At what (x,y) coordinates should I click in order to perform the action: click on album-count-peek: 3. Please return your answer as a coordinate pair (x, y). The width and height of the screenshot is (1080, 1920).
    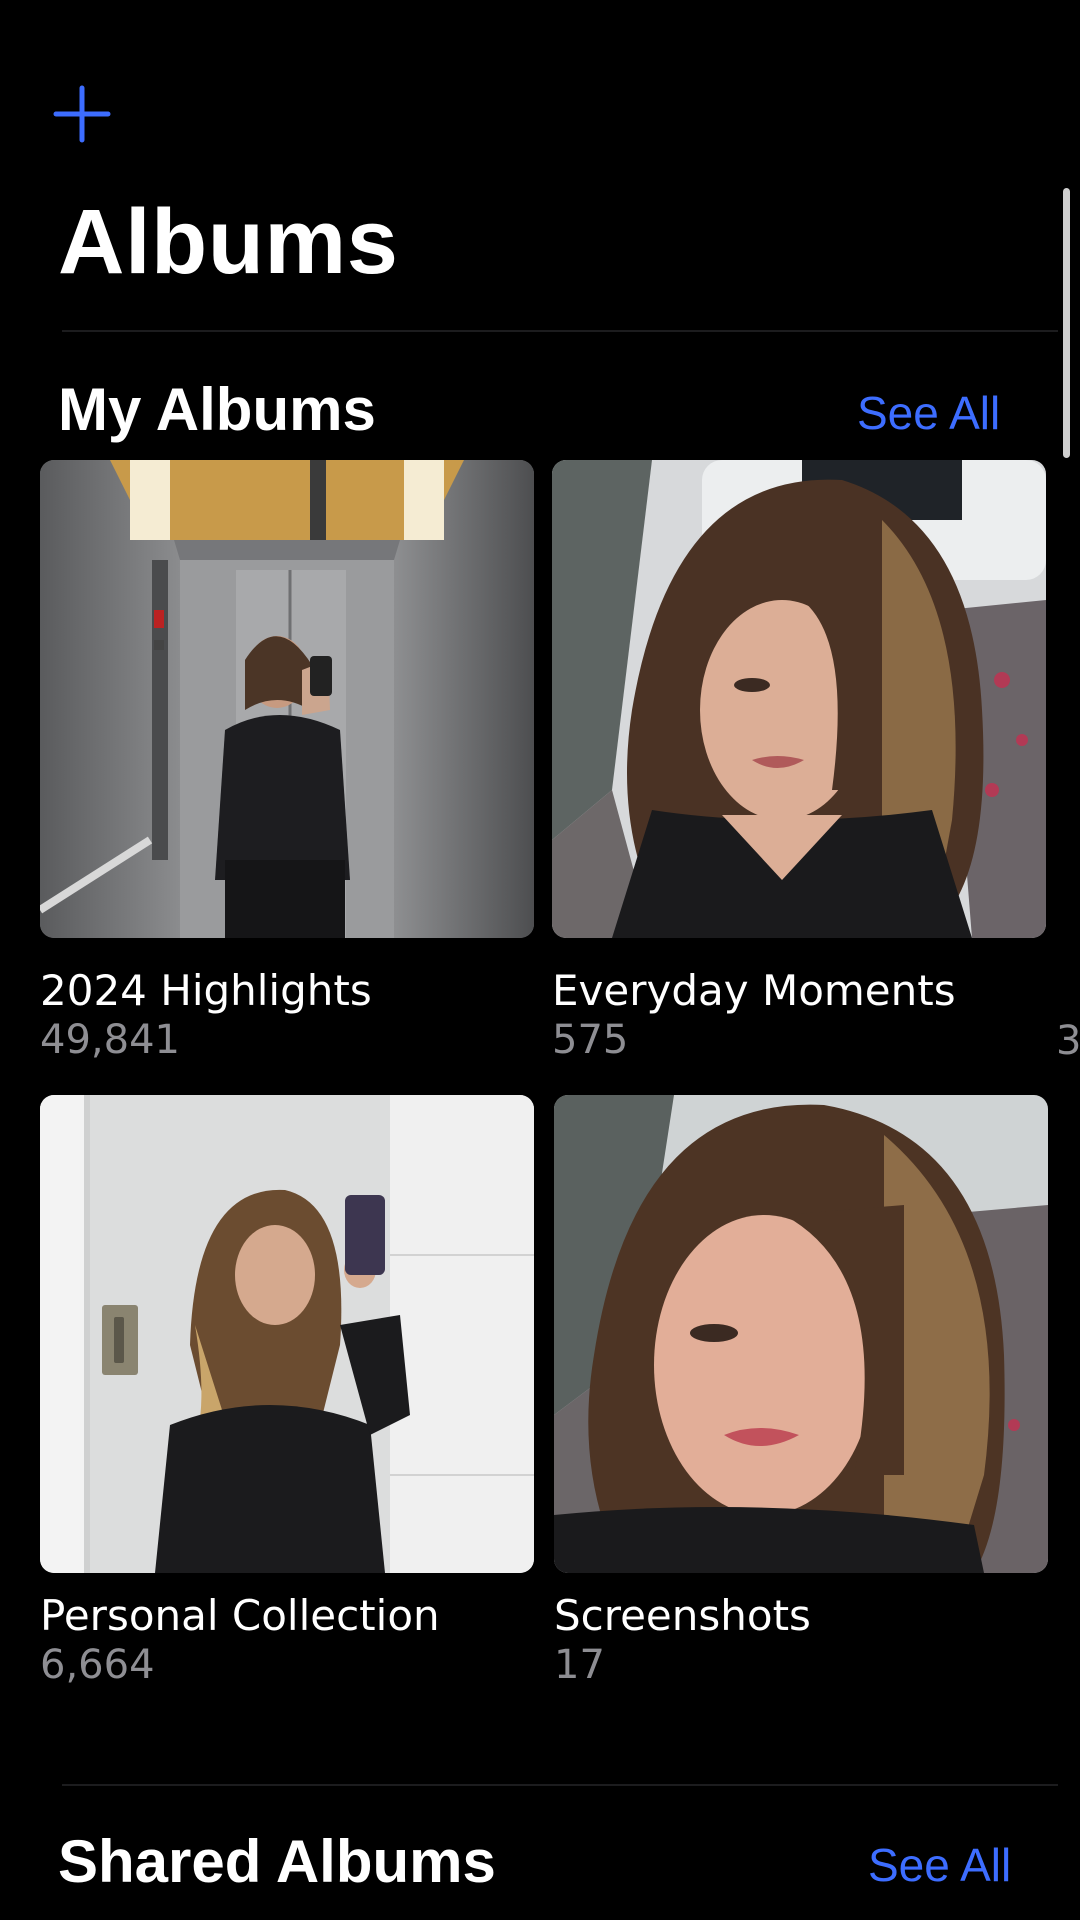
    Looking at the image, I should click on (1068, 1041).